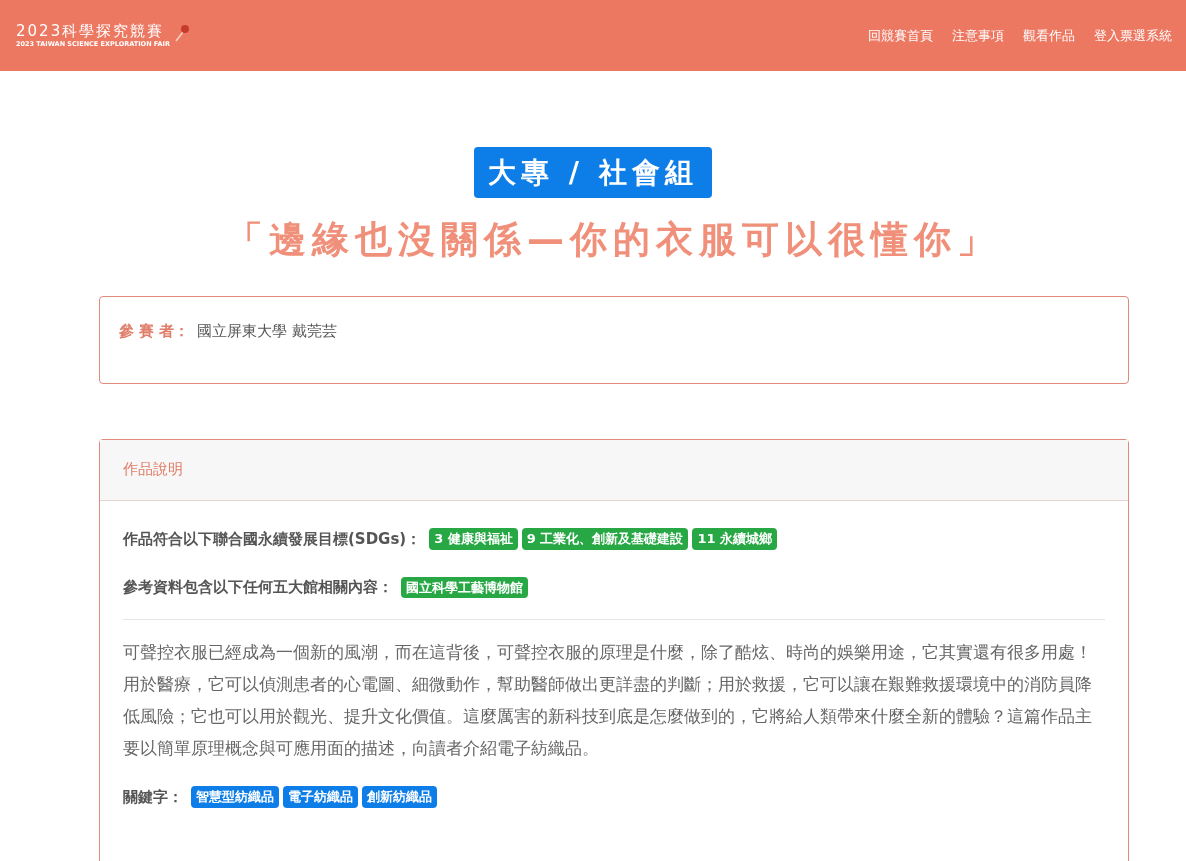 This screenshot has height=861, width=1186. I want to click on sdgs-label: 作品符合以下聯合國永續發展目標(SDGs)：, so click(272, 539).